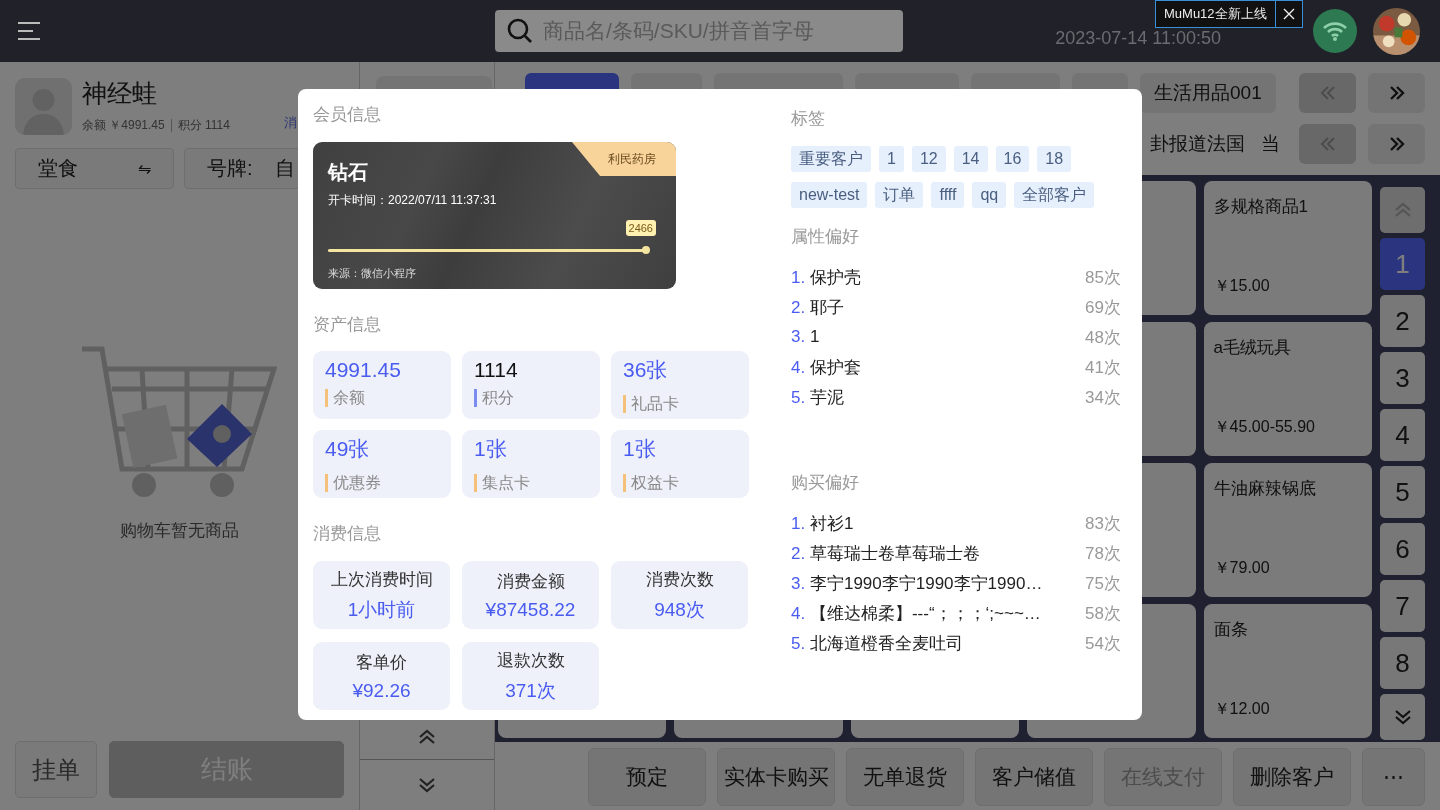  Describe the element at coordinates (382, 483) in the screenshot. I see `asset-label: 优惠券` at that location.